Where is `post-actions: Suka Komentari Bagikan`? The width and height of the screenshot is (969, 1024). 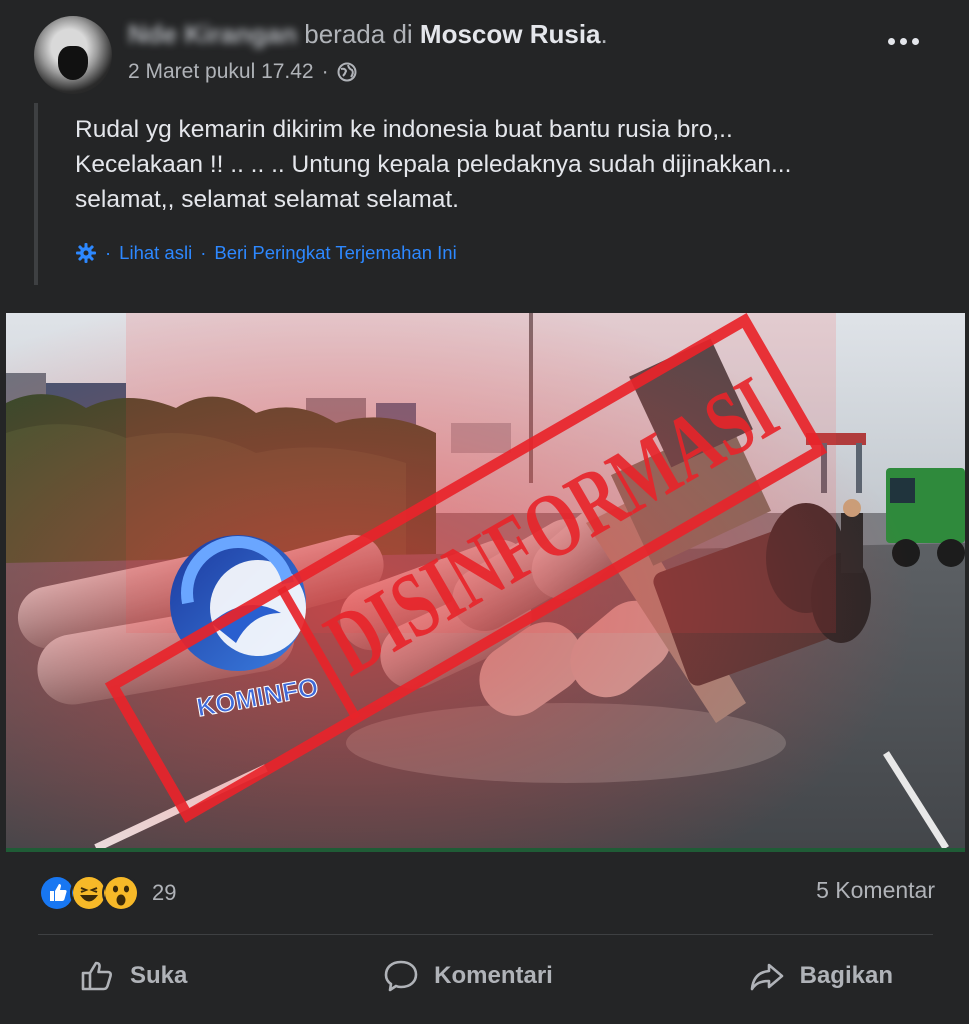 post-actions: Suka Komentari Bagikan is located at coordinates (485, 976).